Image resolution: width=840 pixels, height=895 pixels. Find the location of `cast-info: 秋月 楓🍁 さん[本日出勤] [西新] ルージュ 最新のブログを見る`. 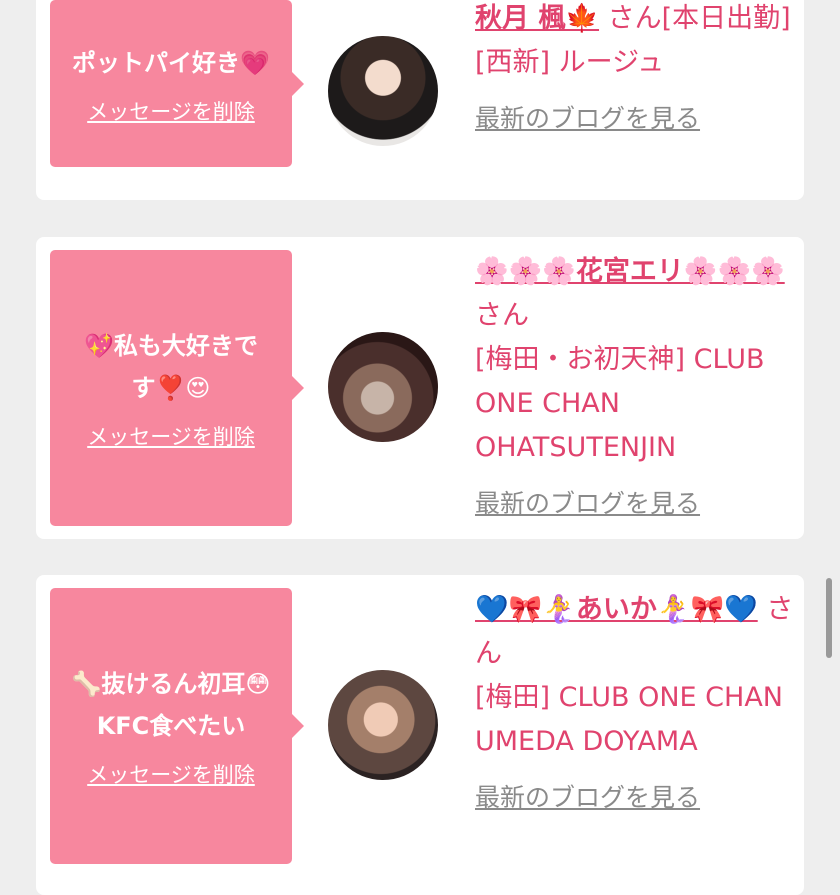

cast-info: 秋月 楓🍁 さん[本日出勤] [西新] ルージュ 最新のブログを見る is located at coordinates (635, 70).